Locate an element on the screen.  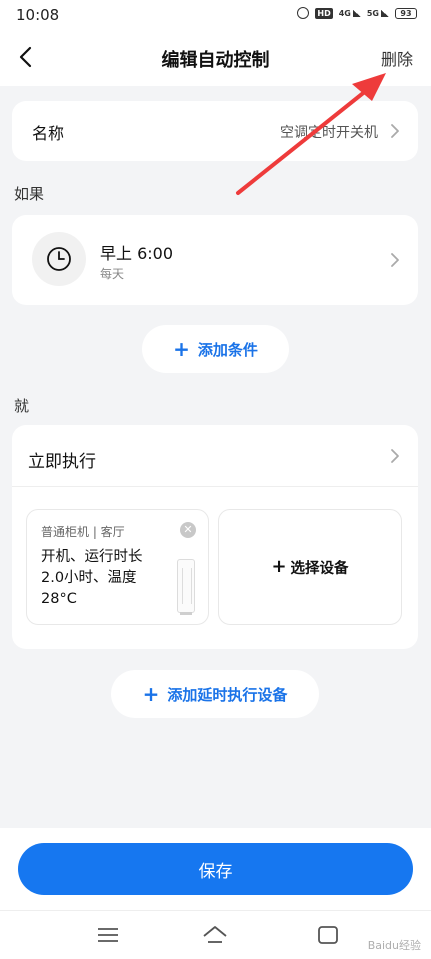
add-condition-button: + 添加条件 is located at coordinates (215, 349).